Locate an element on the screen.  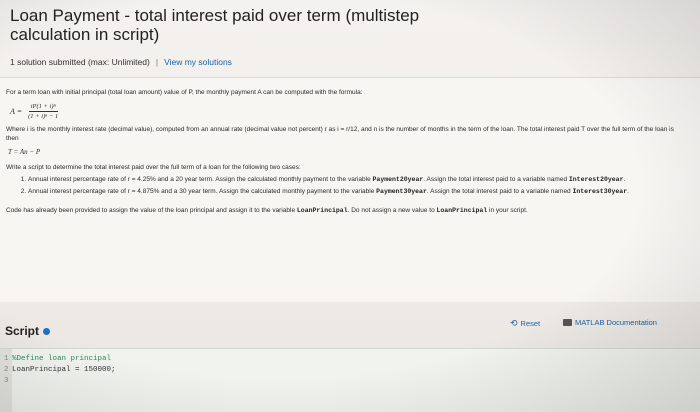
formula-denominator: (1 + i)ⁿ − 1 is located at coordinates (43, 116).